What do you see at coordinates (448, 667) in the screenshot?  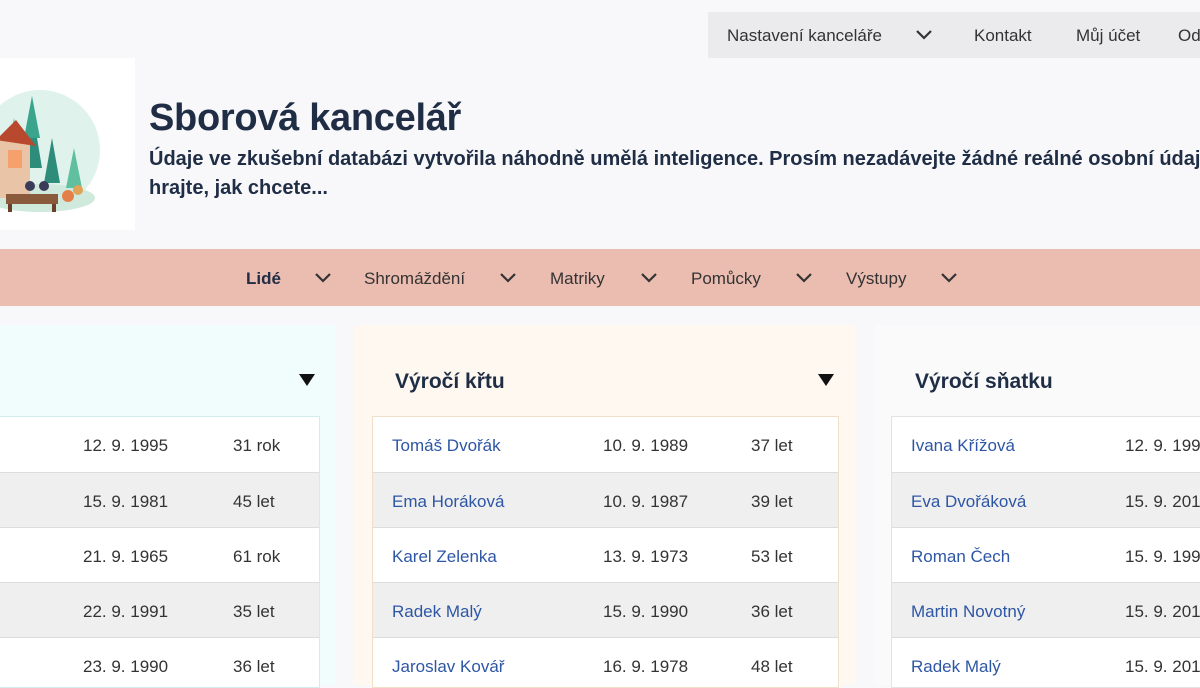 I see `person-link: Jaroslav Kovář` at bounding box center [448, 667].